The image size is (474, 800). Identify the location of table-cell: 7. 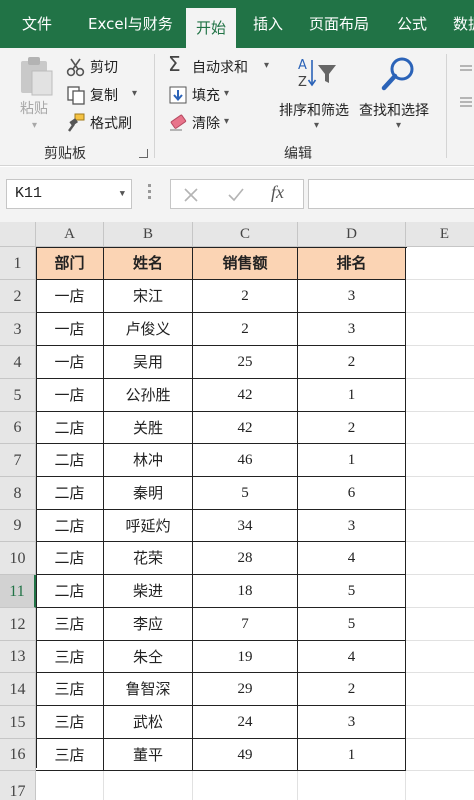
(245, 624).